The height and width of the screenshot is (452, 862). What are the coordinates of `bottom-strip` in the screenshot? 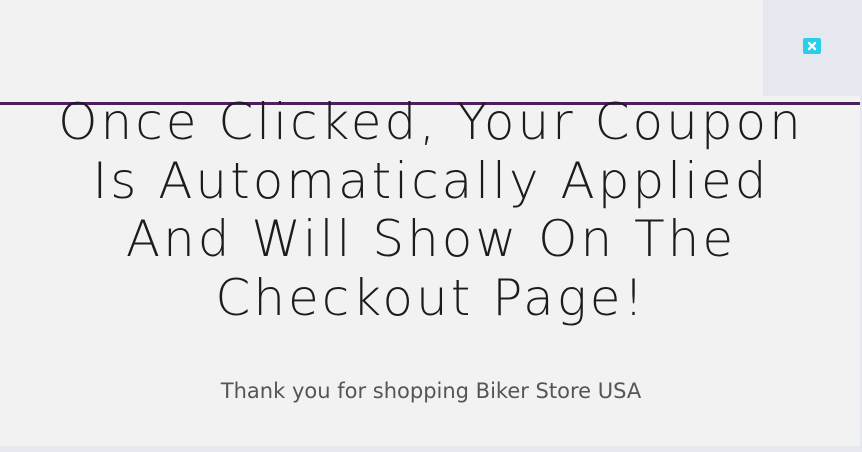 It's located at (431, 449).